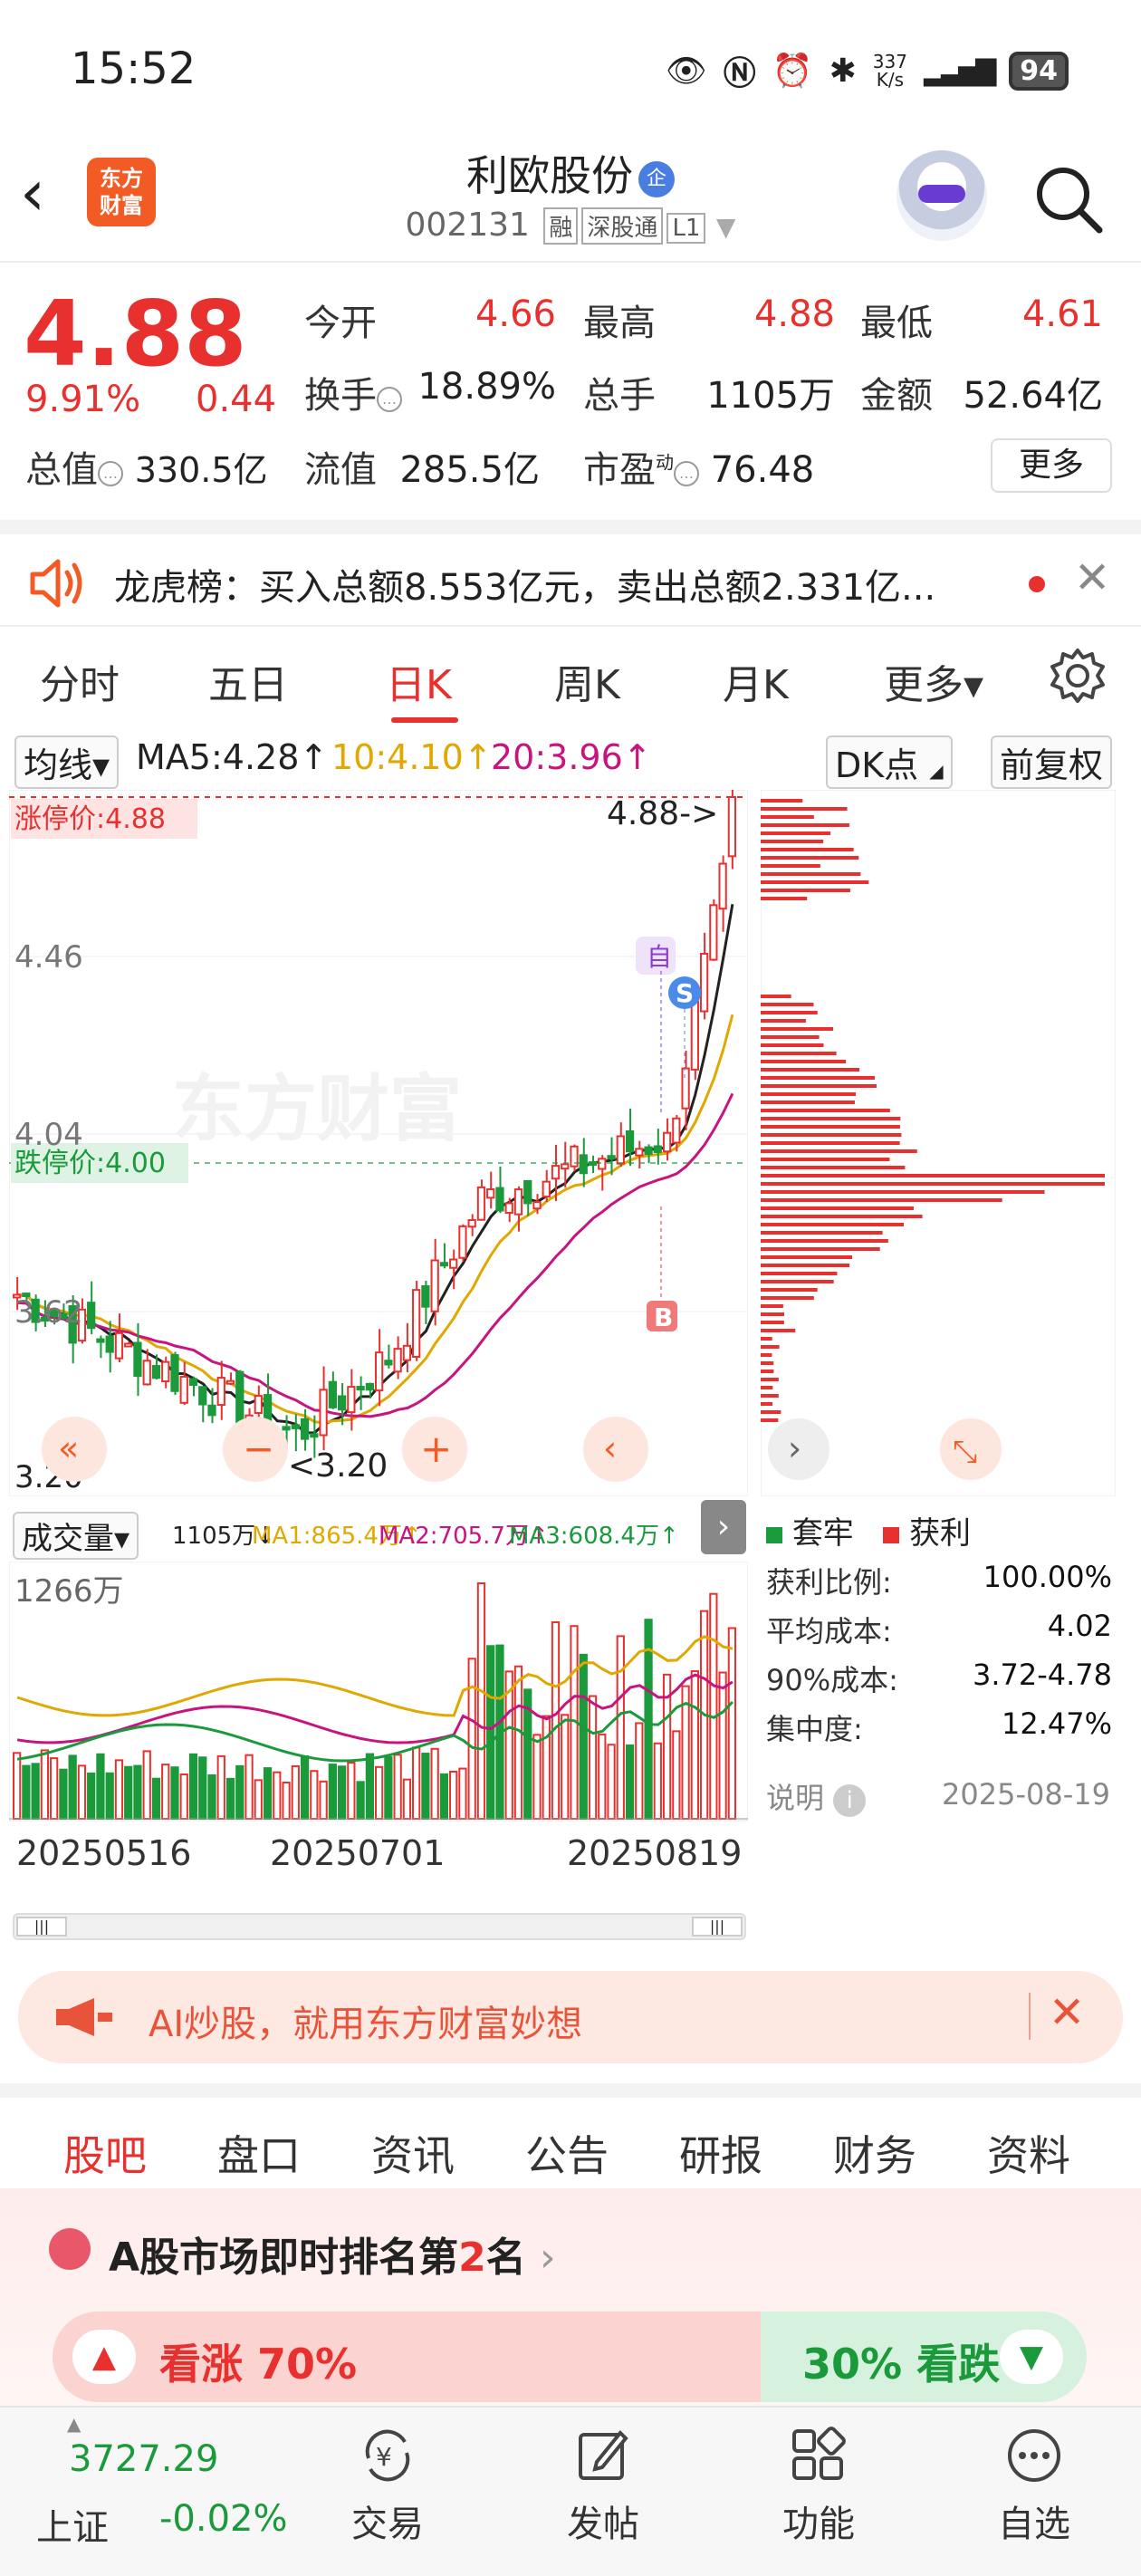 The height and width of the screenshot is (2576, 1141). Describe the element at coordinates (567, 2153) in the screenshot. I see `tab-announcements: 公告` at that location.